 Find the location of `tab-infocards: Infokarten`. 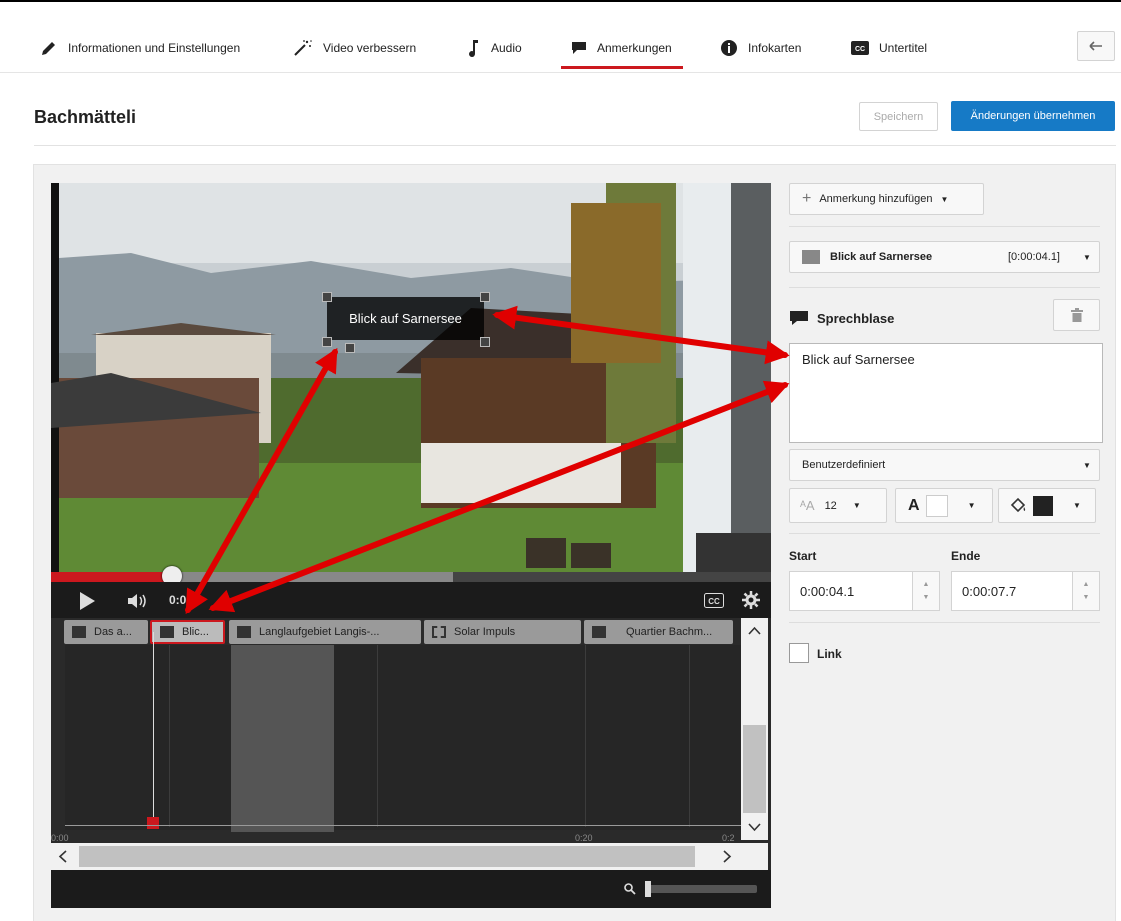

tab-infocards: Infokarten is located at coordinates (760, 48).